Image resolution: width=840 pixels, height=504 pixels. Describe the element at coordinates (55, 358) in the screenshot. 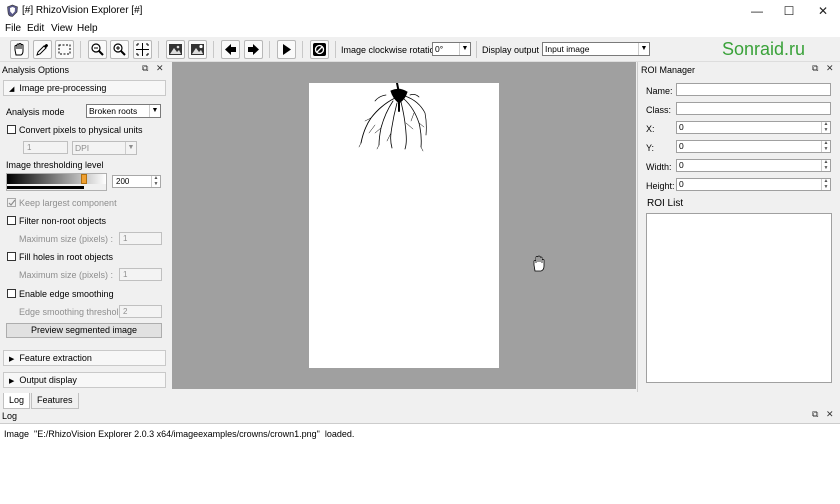

I see `feature-extraction-header-text: Feature extraction` at that location.